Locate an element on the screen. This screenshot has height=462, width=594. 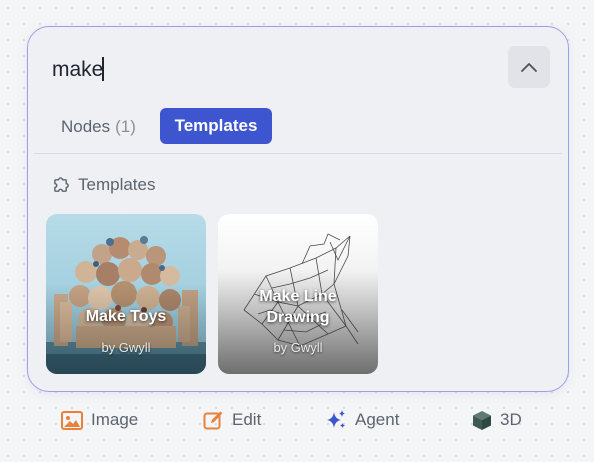
template-card-make-line-drawing: Make Line Drawing by Gwyll is located at coordinates (298, 294).